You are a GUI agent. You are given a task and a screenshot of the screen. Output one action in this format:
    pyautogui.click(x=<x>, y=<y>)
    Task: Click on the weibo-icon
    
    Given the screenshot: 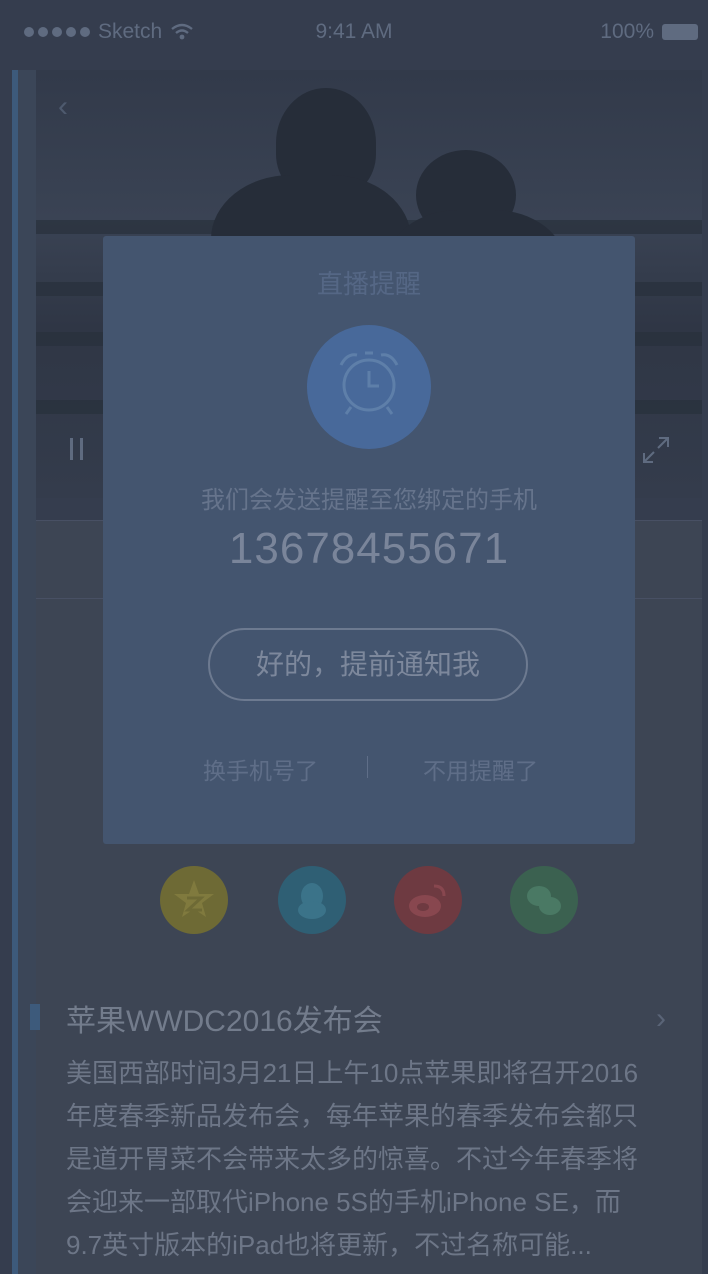 What is the action you would take?
    pyautogui.click(x=427, y=900)
    